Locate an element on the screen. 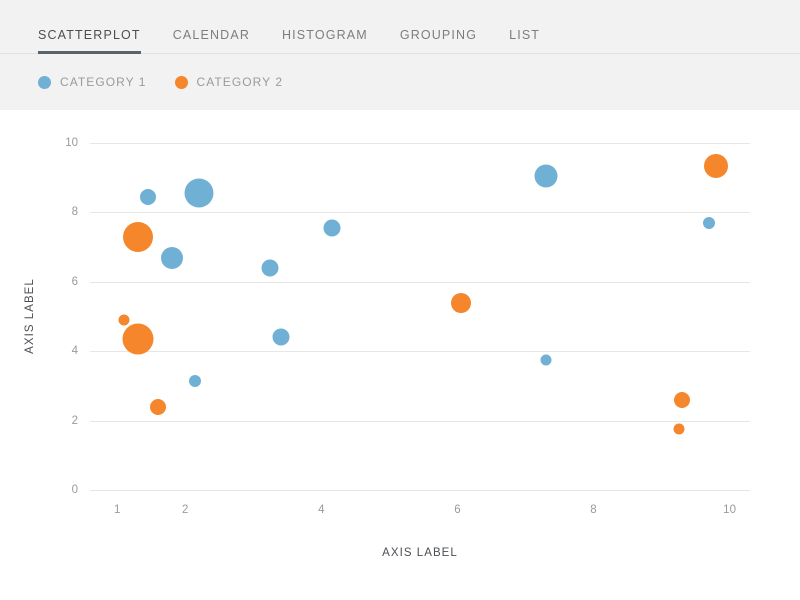 The height and width of the screenshot is (600, 800). tab-grouping: GROUPING is located at coordinates (438, 40).